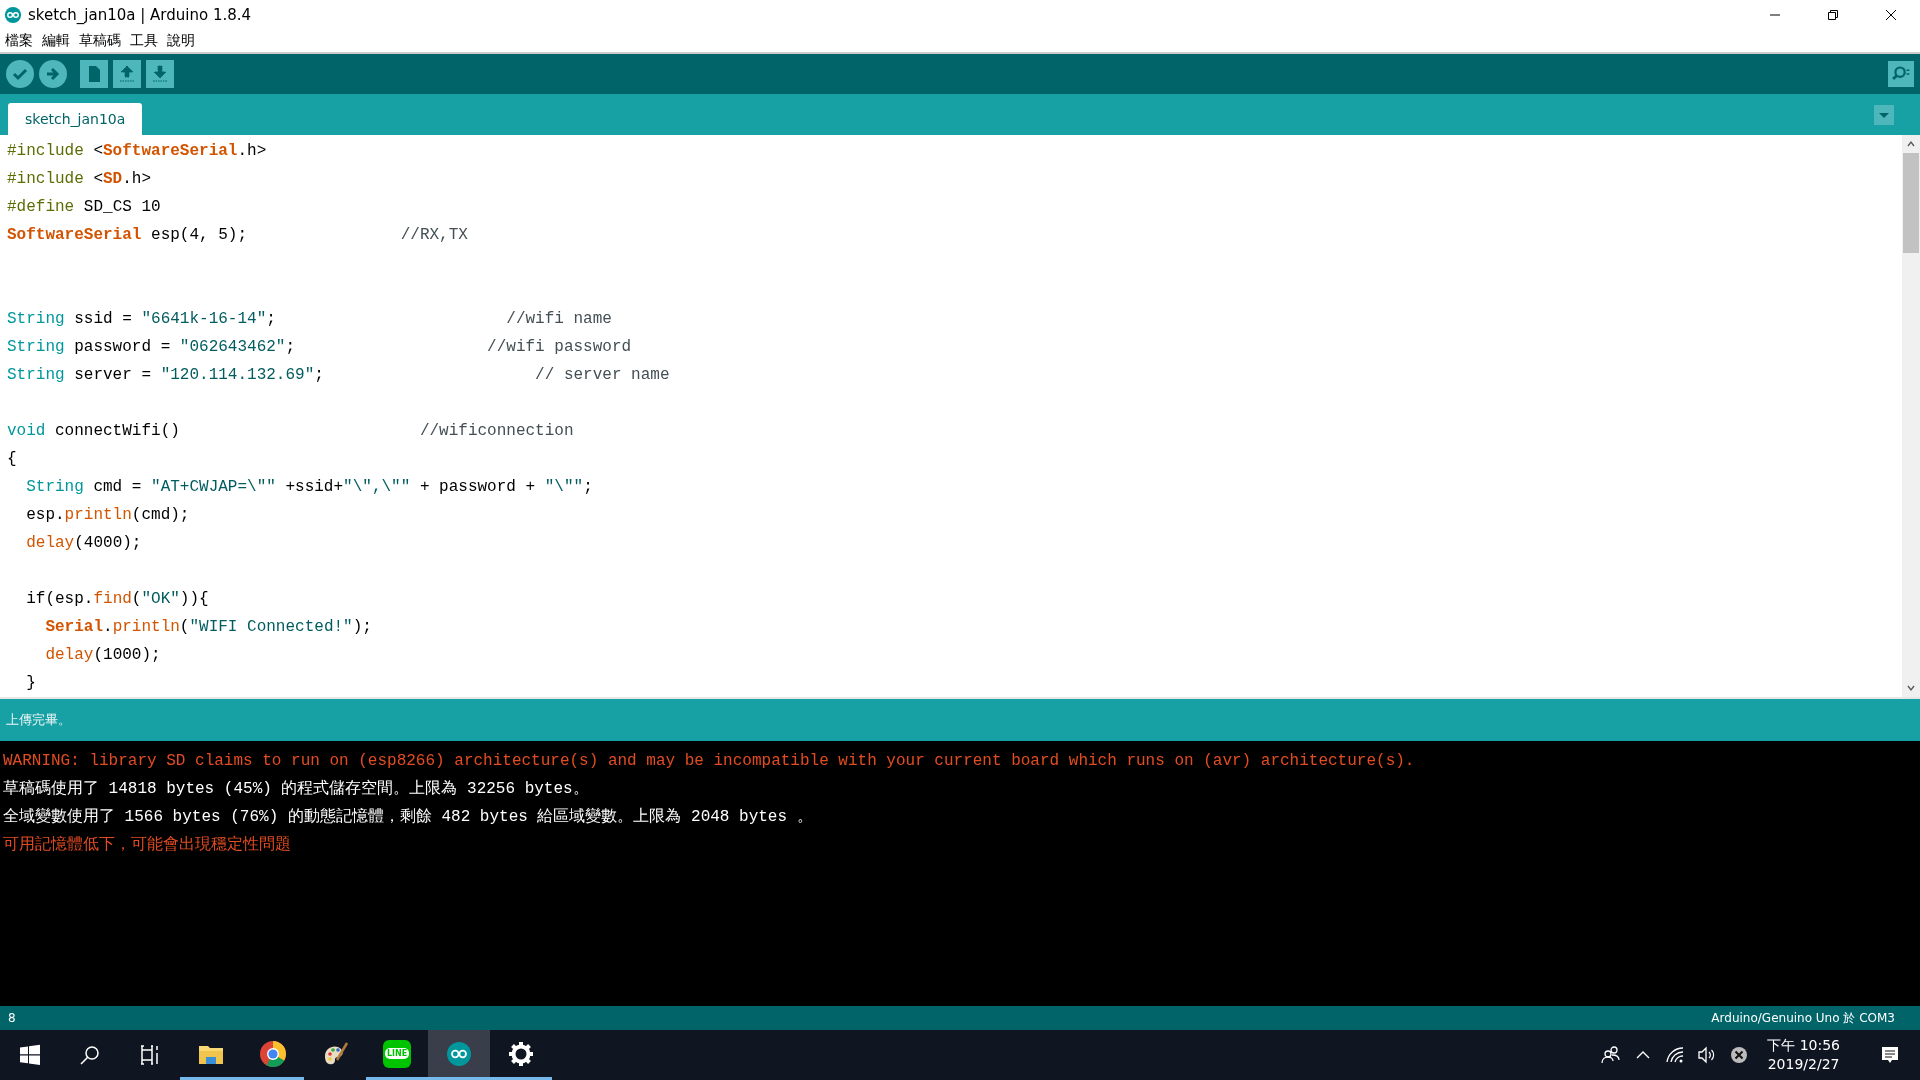  What do you see at coordinates (12, 1018) in the screenshot?
I see `line-number: 8` at bounding box center [12, 1018].